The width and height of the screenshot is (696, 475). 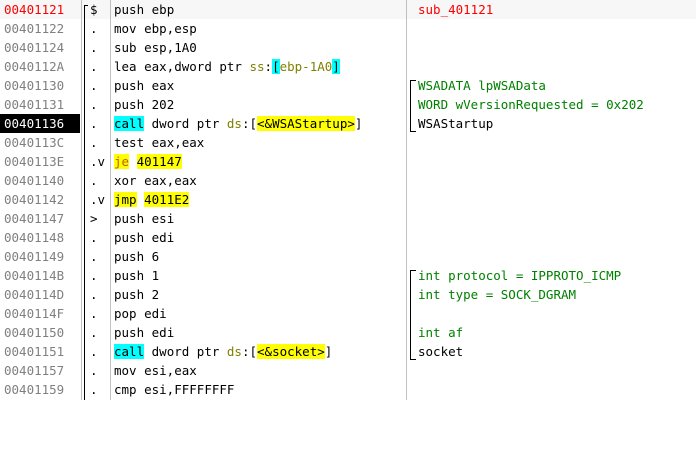 I want to click on argument-brace, so click(x=413, y=315).